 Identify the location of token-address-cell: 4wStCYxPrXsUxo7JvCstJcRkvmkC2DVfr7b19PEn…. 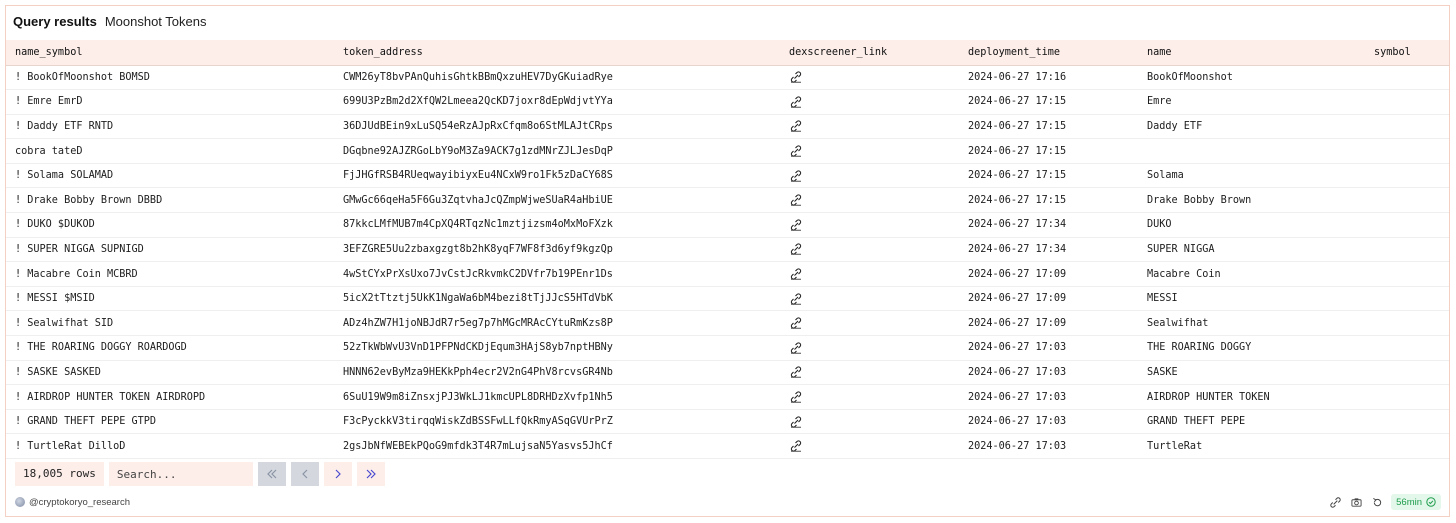
(478, 274).